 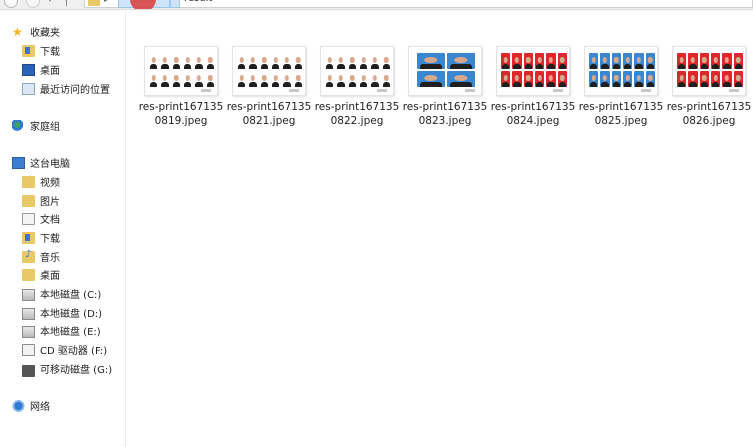 I want to click on nav-item-label: 本地磁盘 (E:), so click(x=70, y=332).